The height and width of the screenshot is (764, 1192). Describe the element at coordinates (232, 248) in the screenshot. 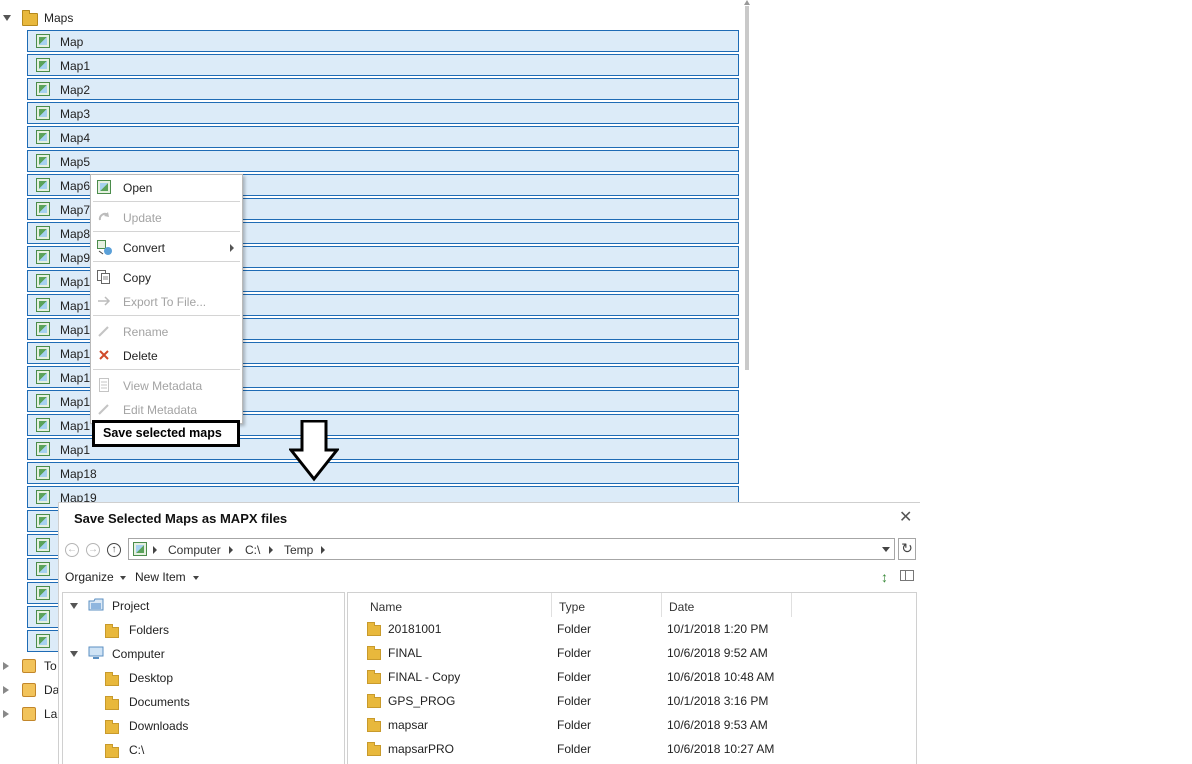

I see `submenu-arrow-icon` at that location.